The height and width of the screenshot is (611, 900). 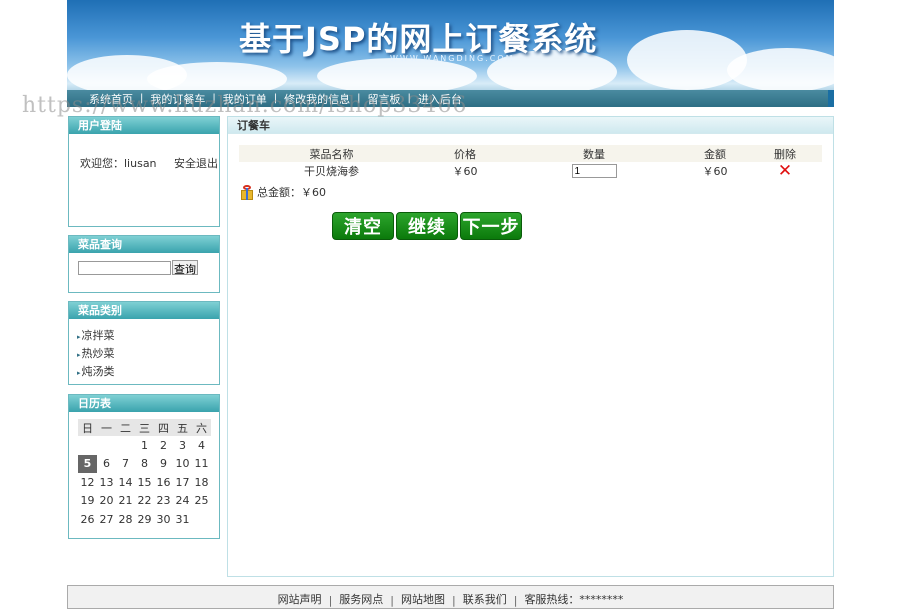 I want to click on dish-name: 干贝烧海参, so click(x=331, y=171).